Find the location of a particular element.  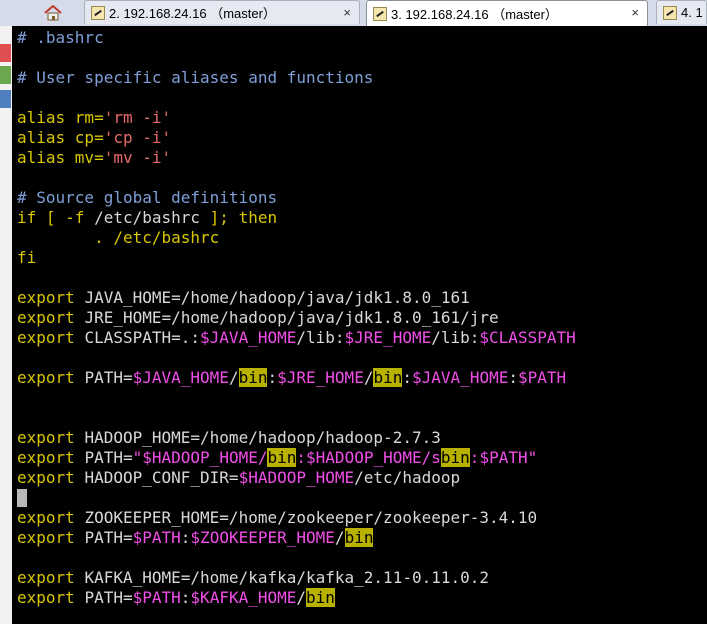

tab-session-2: 2. 192.168.24.16 （master） × is located at coordinates (222, 12).